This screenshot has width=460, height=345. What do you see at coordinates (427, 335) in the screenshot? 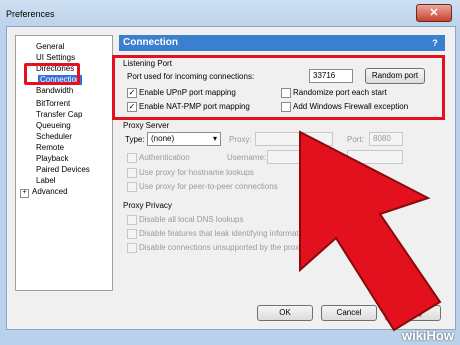
I see `wikihow-watermark: wikiHow` at bounding box center [427, 335].